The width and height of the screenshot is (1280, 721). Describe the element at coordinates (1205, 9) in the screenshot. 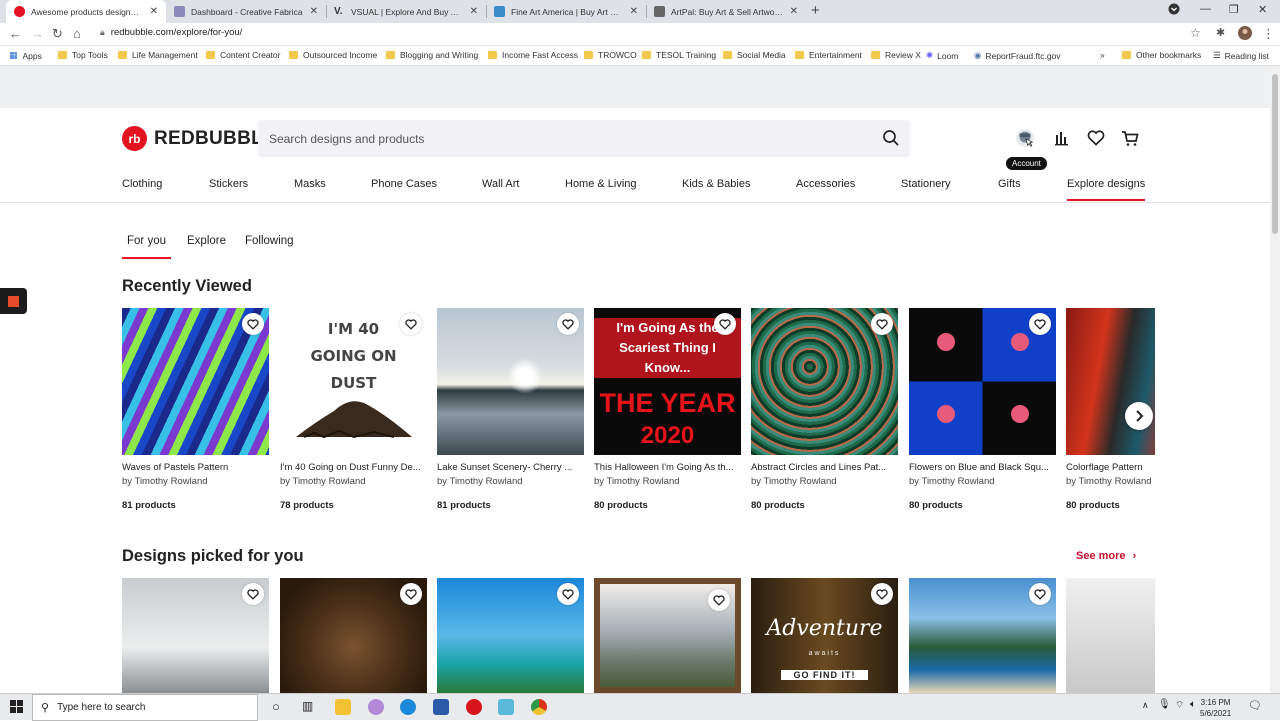

I see `minimize-button: —` at that location.